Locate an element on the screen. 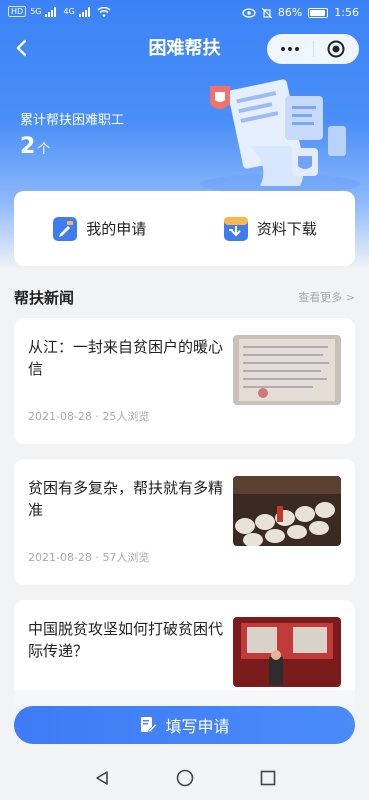 Image resolution: width=369 pixels, height=800 pixels. quick-actions-card: 我的申请 资料下载 is located at coordinates (184, 228).